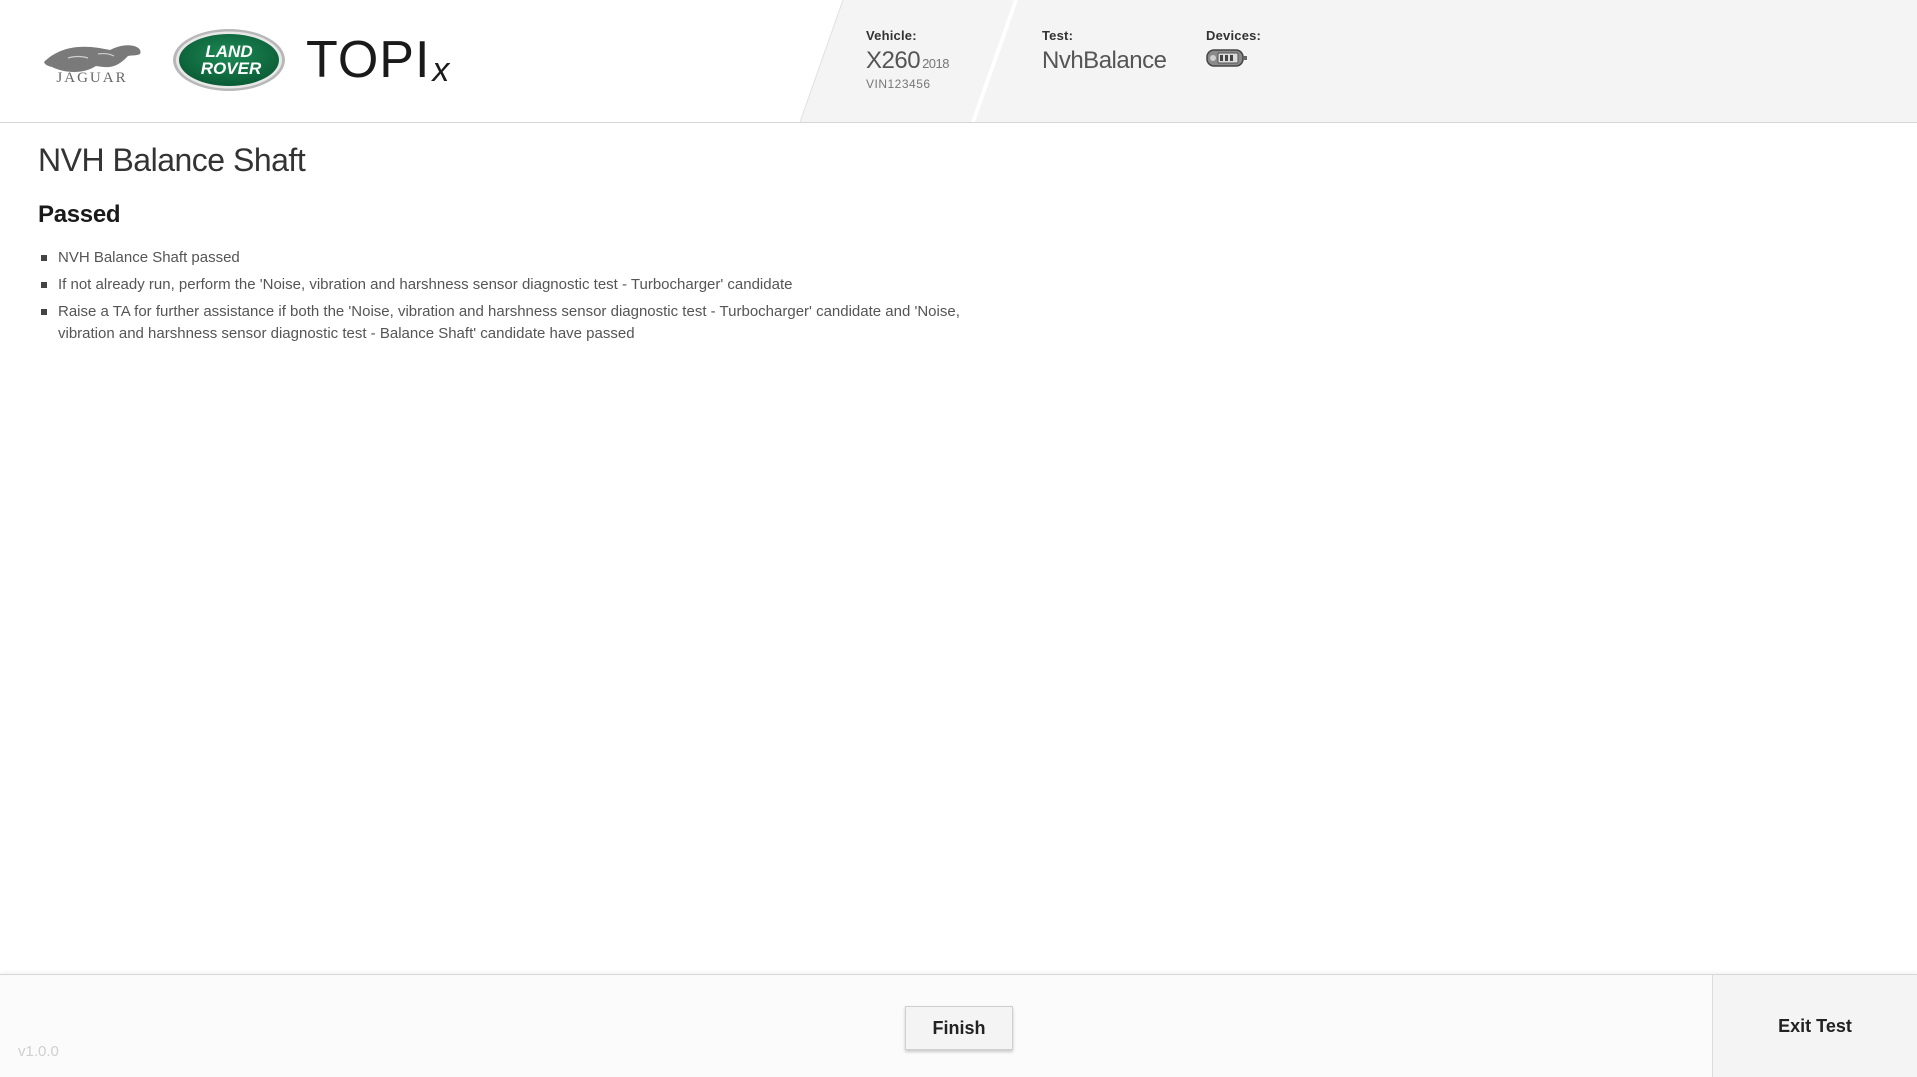 The height and width of the screenshot is (1077, 1917). I want to click on vehicle-model: X260, so click(893, 60).